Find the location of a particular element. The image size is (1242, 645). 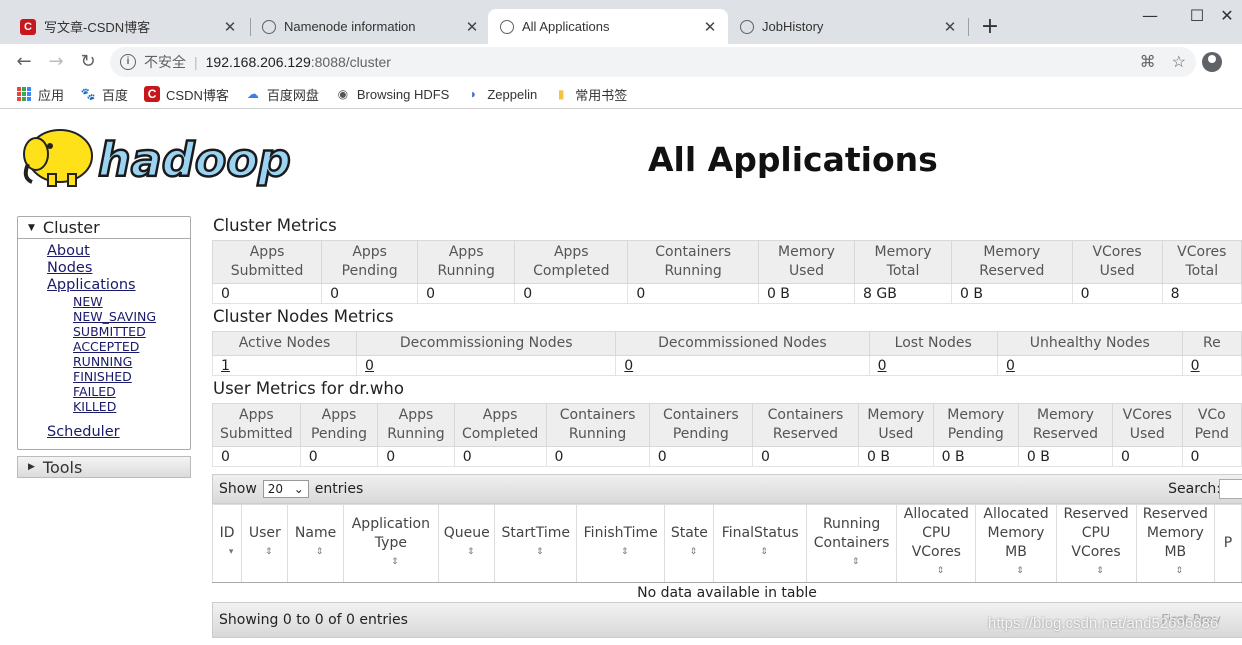

column-header: User ⇕ is located at coordinates (265, 543).